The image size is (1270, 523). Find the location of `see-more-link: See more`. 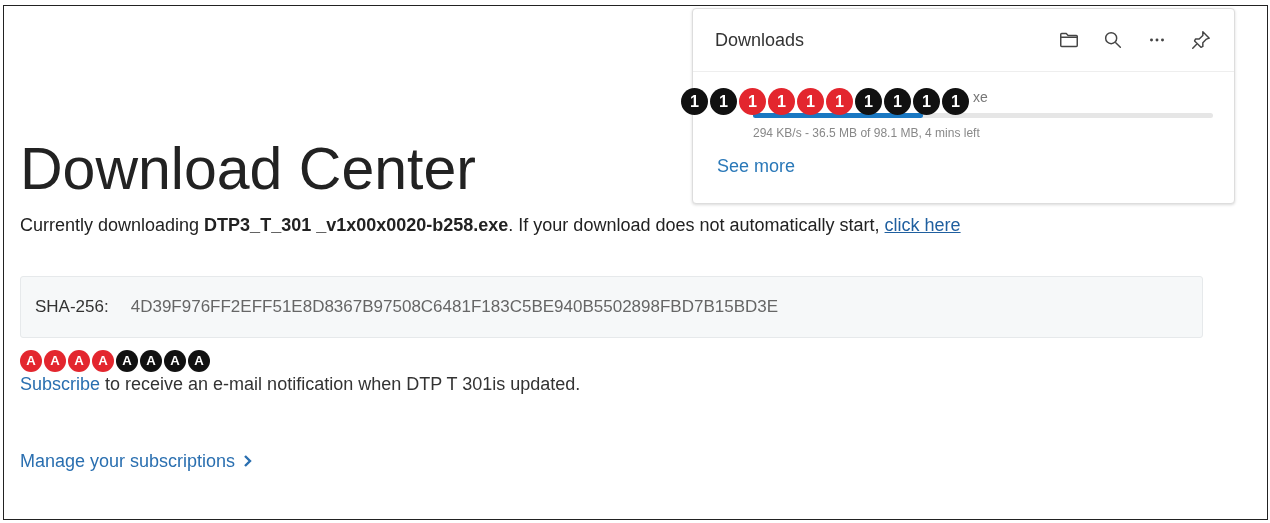

see-more-link: See more is located at coordinates (756, 166).